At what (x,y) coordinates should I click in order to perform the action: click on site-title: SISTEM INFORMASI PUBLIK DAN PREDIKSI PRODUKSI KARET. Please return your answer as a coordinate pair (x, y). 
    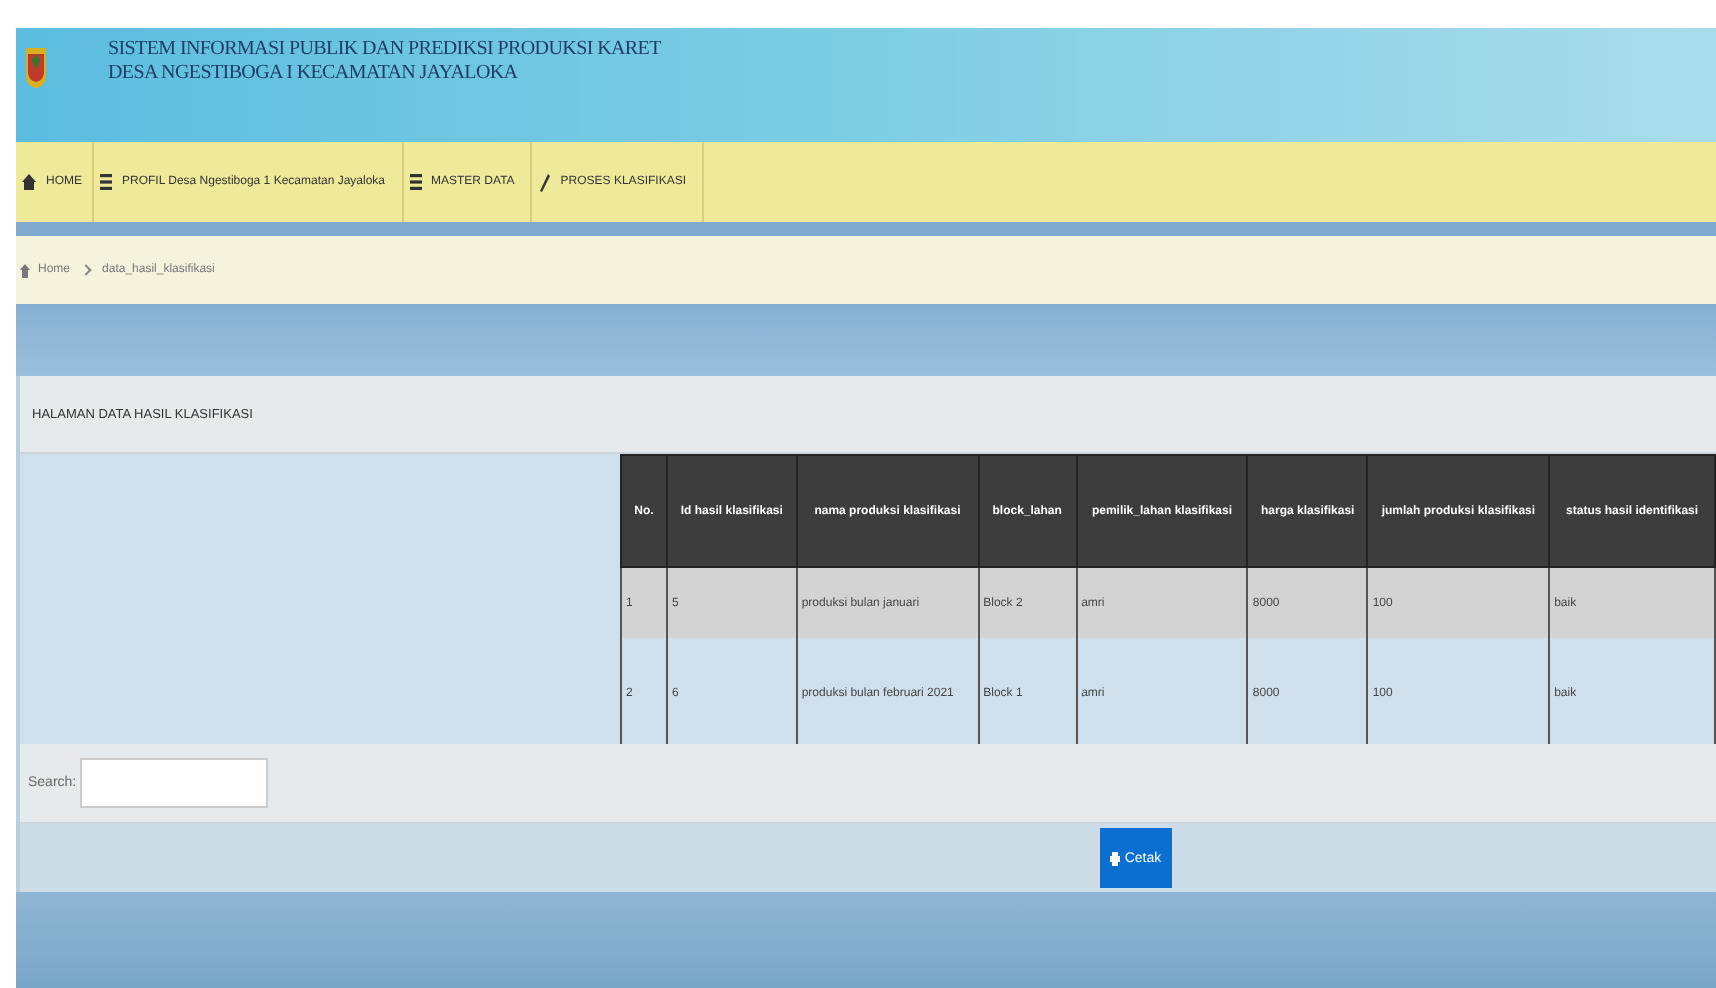
    Looking at the image, I should click on (384, 50).